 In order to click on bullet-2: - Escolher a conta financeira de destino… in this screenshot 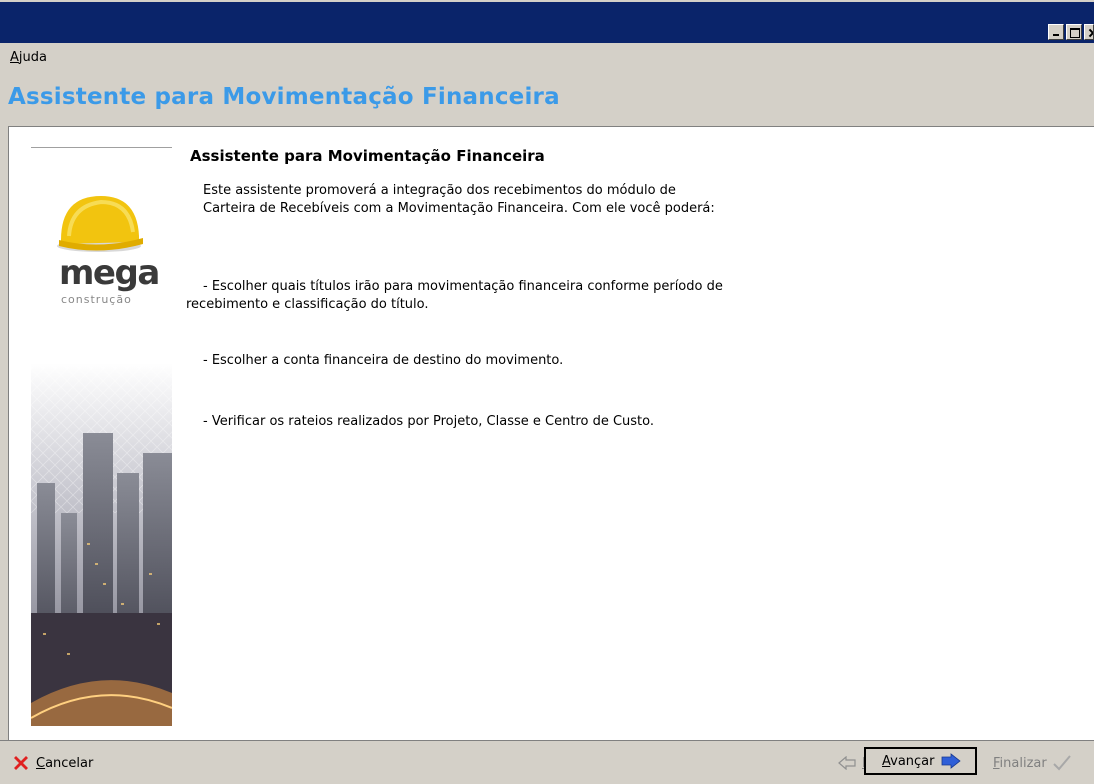, I will do `click(383, 360)`.